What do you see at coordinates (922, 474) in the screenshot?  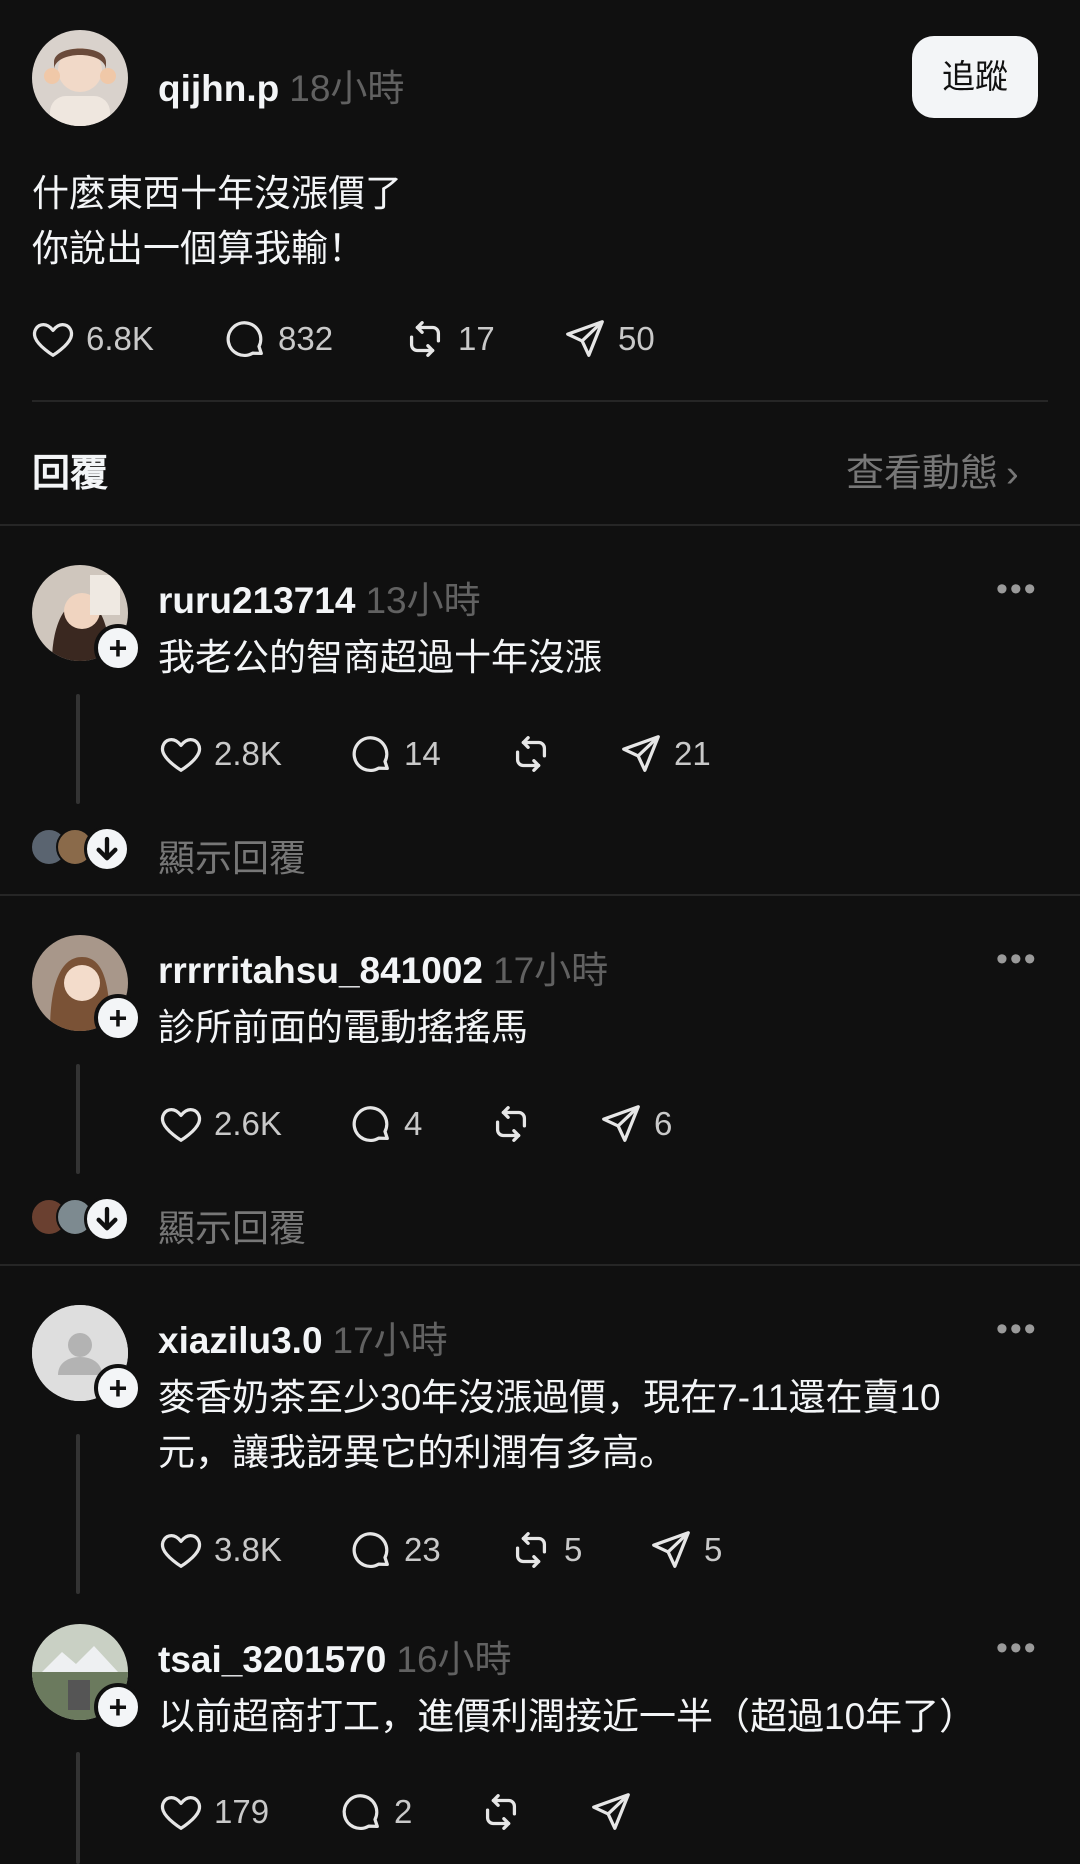 I see `view-activity-label: 查看動態` at bounding box center [922, 474].